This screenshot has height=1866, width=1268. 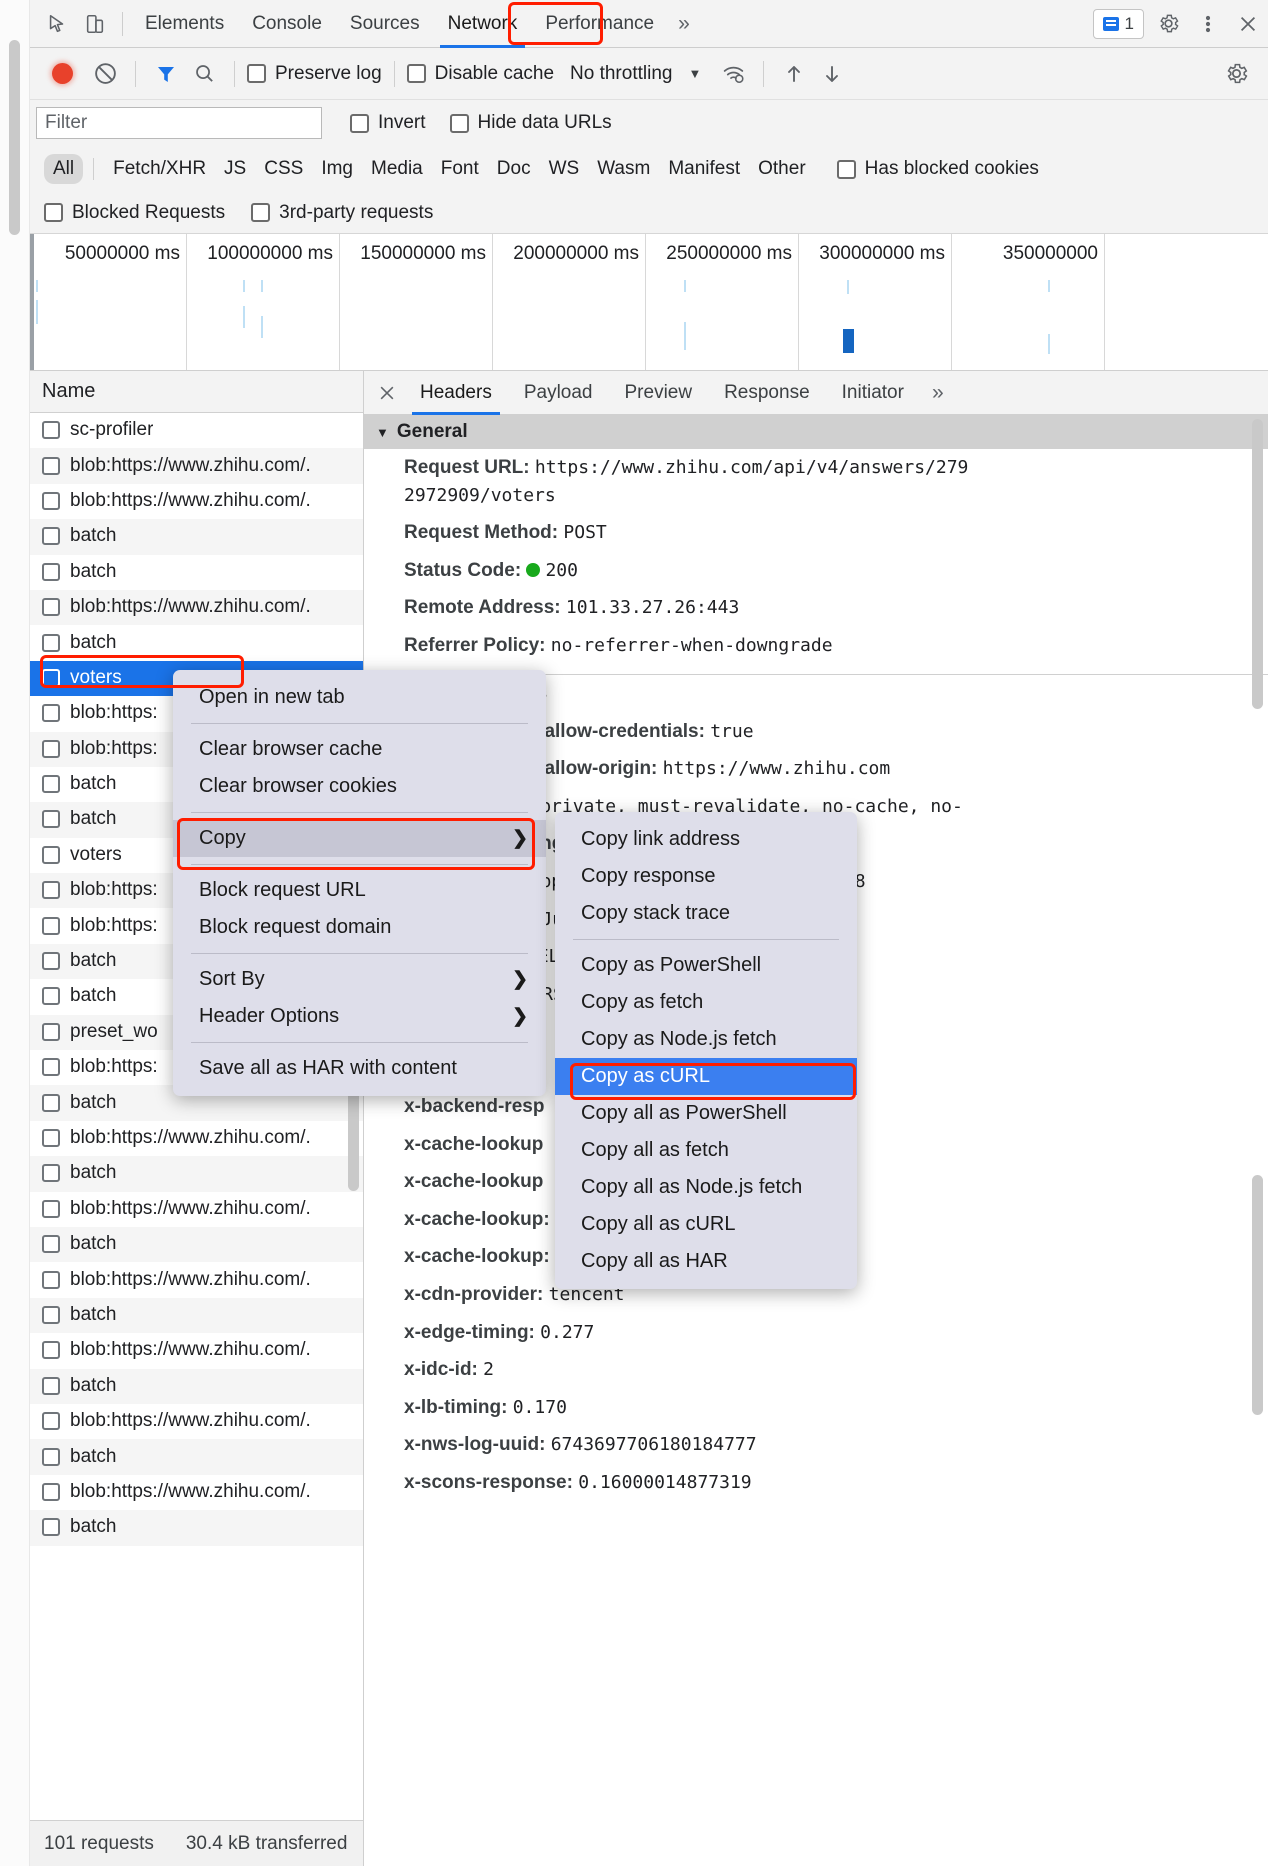 I want to click on close-icon, so click(x=1248, y=24).